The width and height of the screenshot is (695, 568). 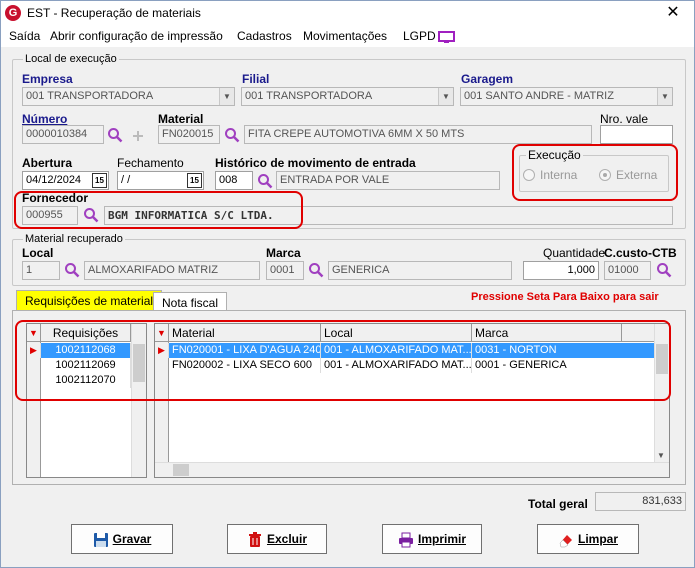 I want to click on gravar-label: Gravar, so click(x=132, y=539).